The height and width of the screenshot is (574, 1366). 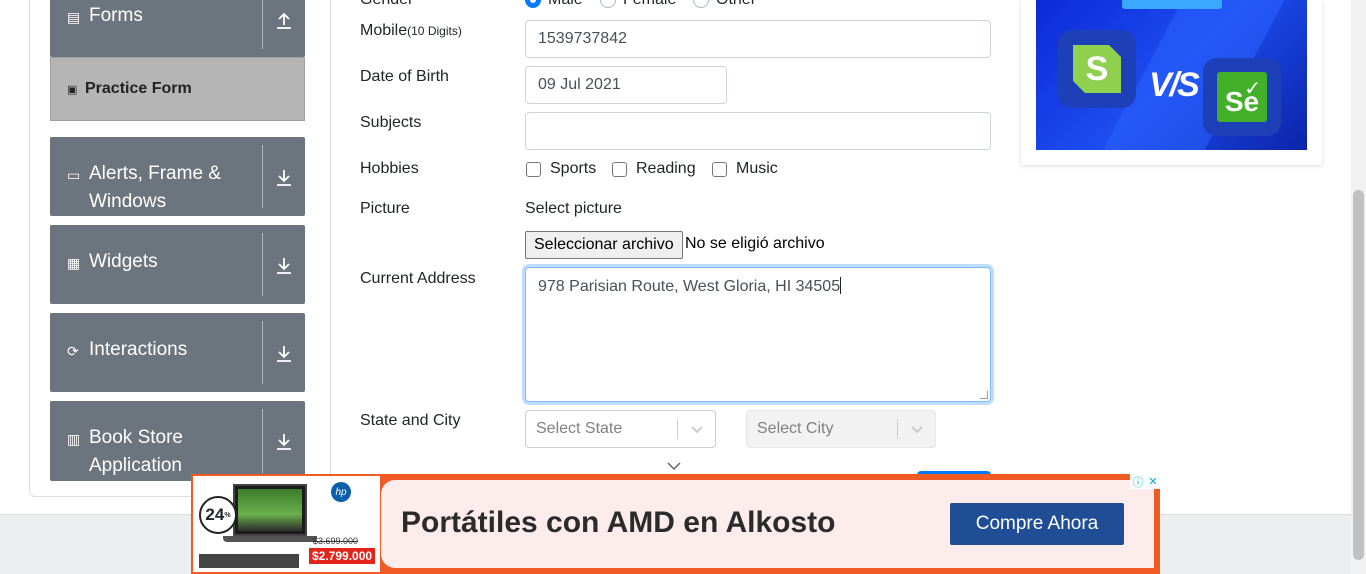 I want to click on katalon-logo-icon: S, so click(x=1097, y=69).